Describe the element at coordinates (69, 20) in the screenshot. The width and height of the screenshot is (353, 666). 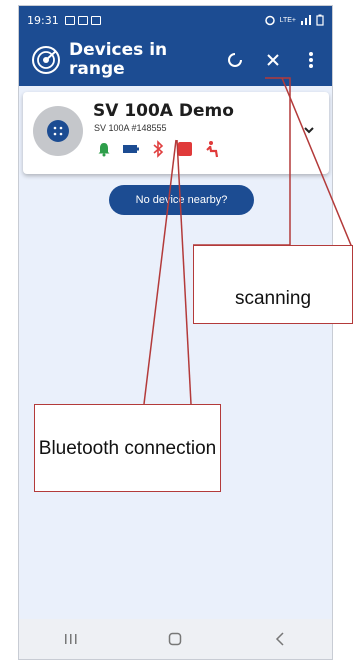
I see `gallery-icon` at that location.